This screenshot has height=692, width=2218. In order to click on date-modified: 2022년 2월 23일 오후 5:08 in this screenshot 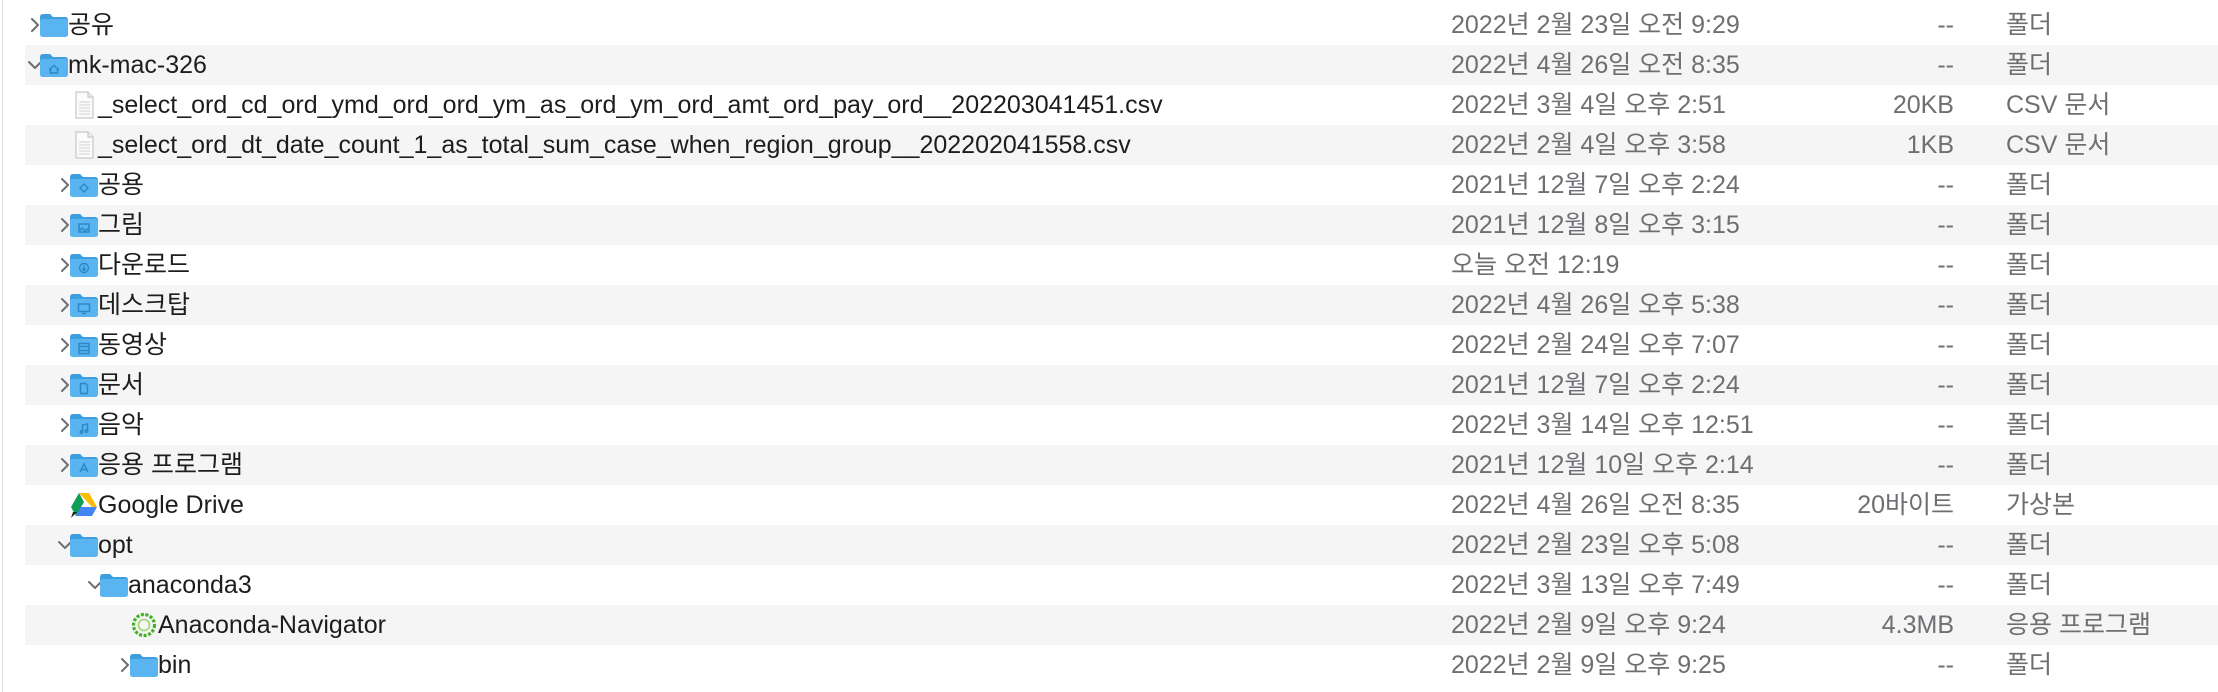, I will do `click(1595, 545)`.